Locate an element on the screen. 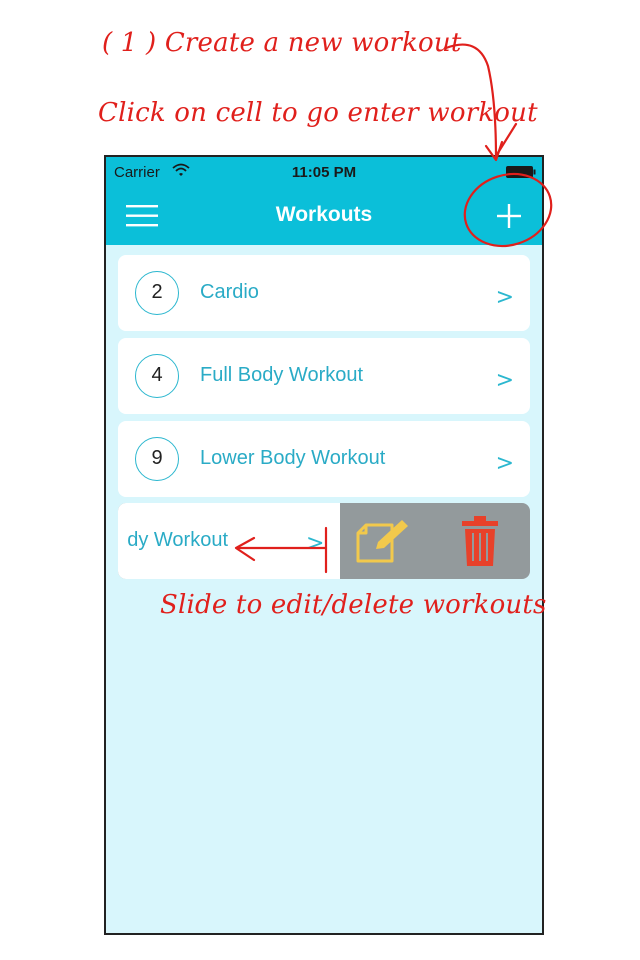 The height and width of the screenshot is (960, 640). edit-workout-button is located at coordinates (383, 541).